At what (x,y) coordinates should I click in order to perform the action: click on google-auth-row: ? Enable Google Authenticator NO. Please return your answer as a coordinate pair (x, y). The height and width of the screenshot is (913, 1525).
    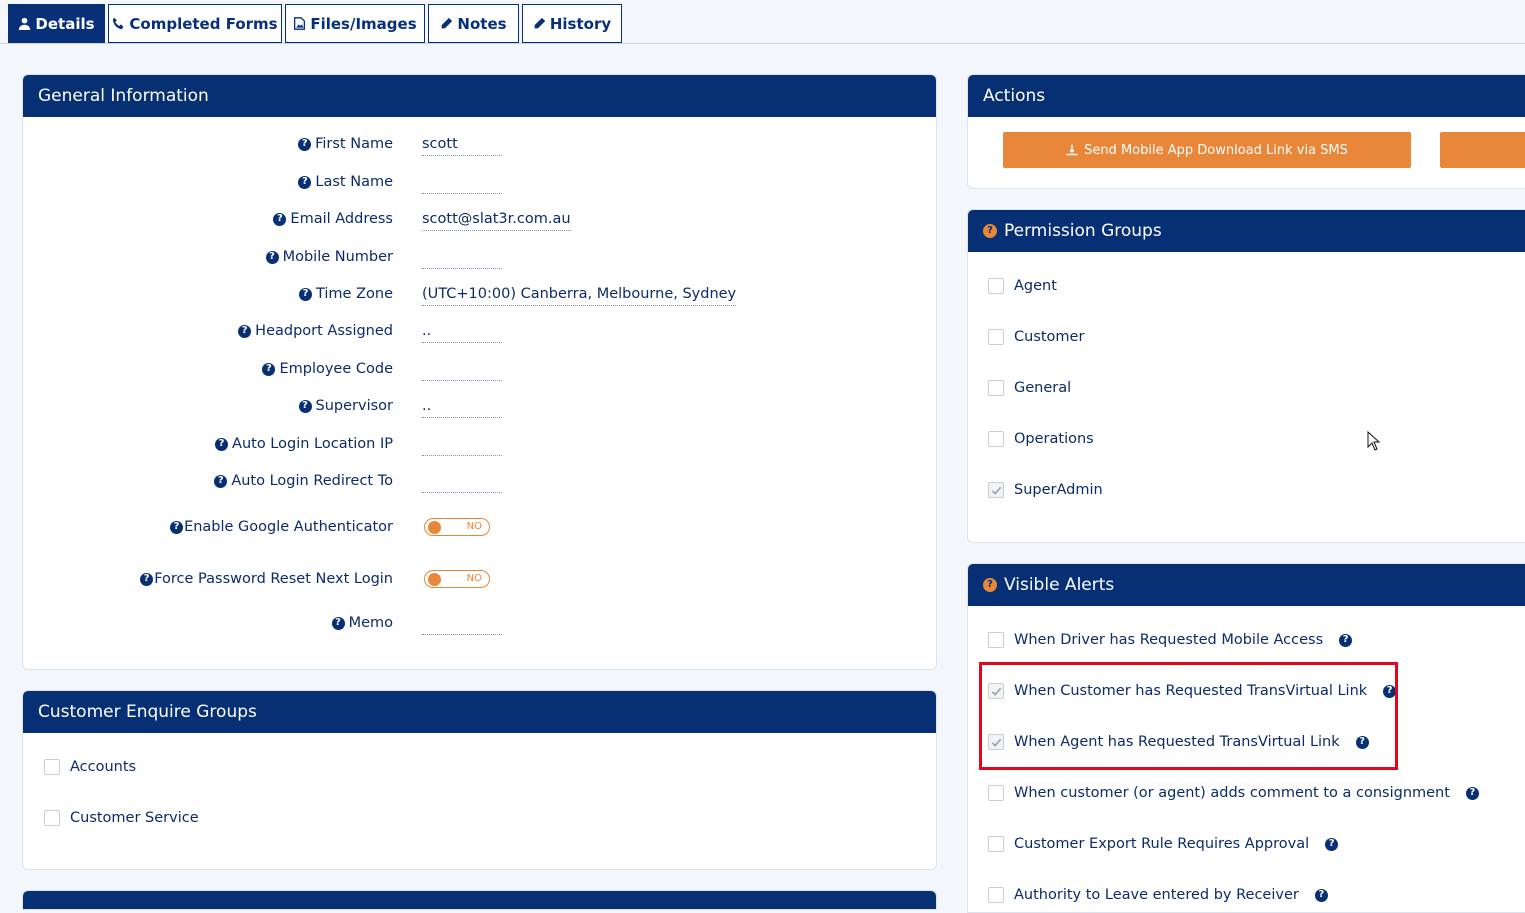
    Looking at the image, I should click on (479, 527).